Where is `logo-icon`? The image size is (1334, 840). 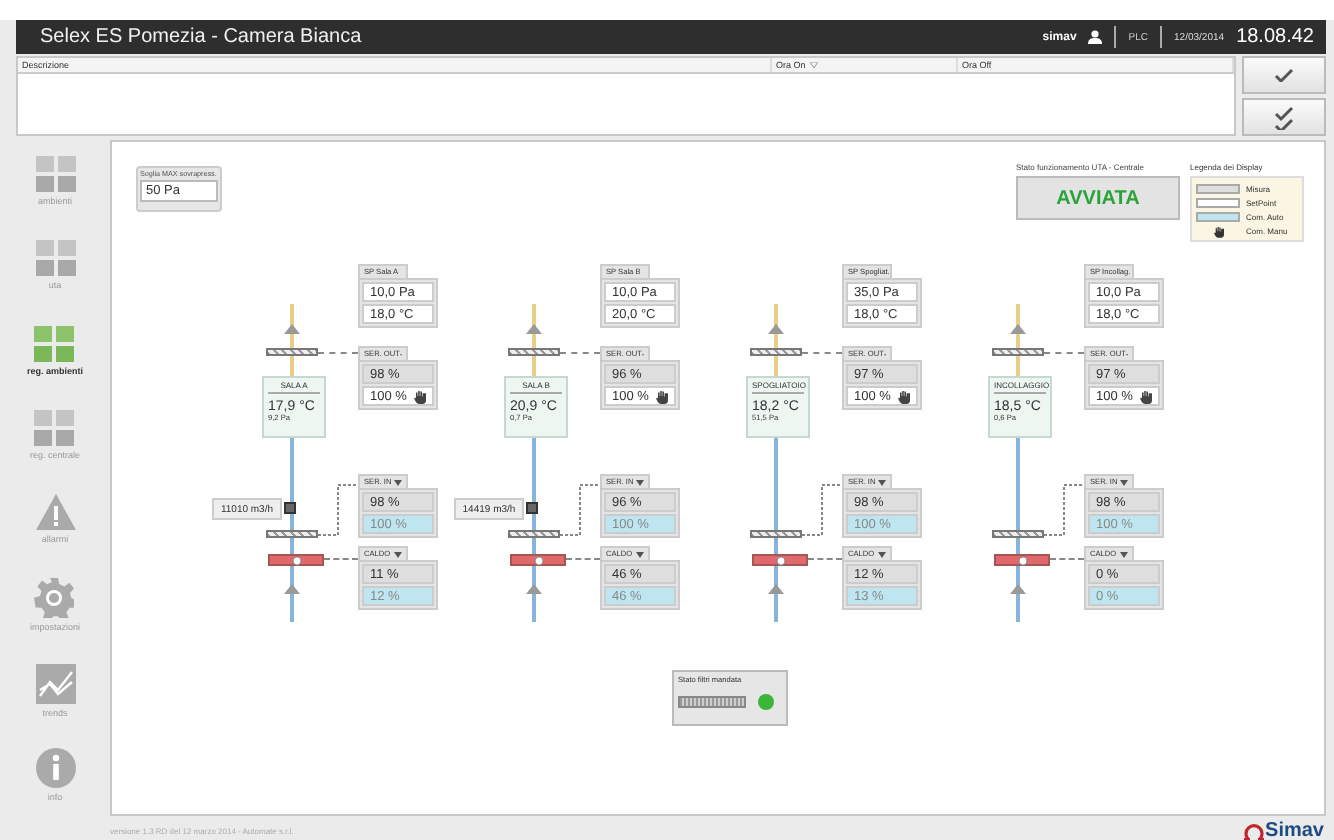 logo-icon is located at coordinates (1253, 830).